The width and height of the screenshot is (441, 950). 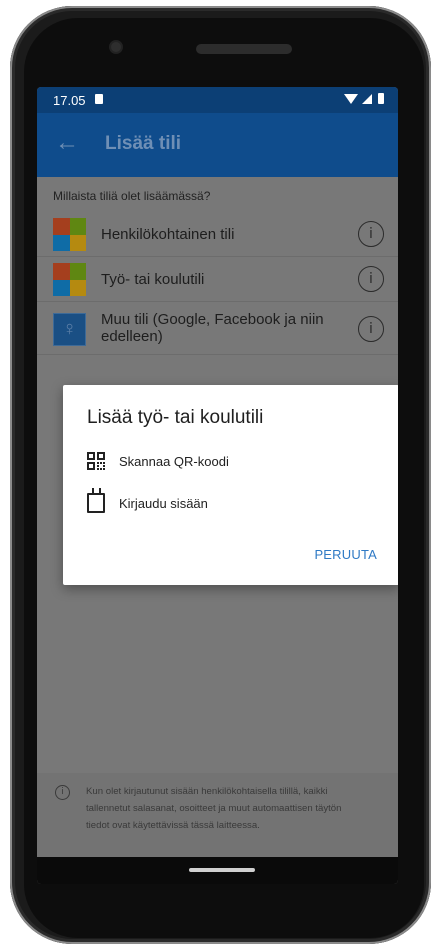 I want to click on navigation-bar, so click(x=217, y=870).